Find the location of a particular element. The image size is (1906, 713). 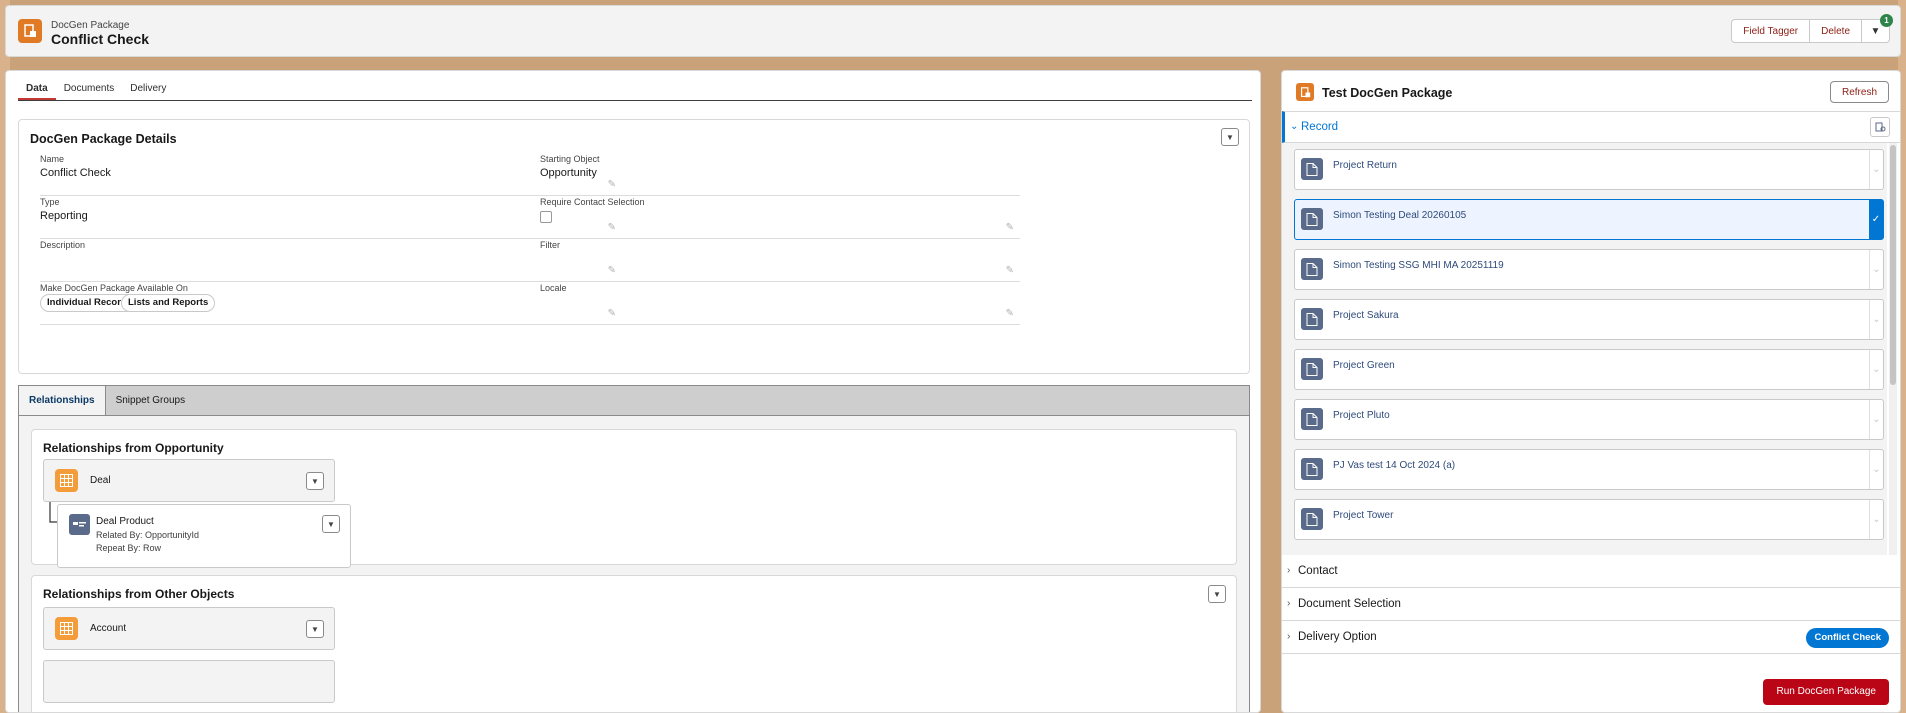

checkmark-icon: ✓ is located at coordinates (1876, 219).